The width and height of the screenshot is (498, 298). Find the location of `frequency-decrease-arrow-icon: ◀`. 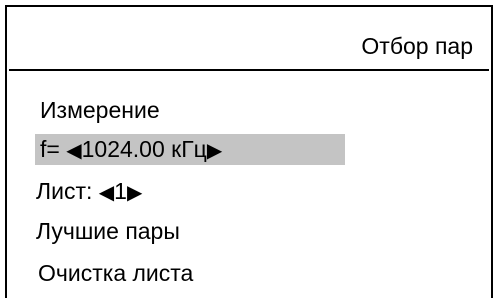

frequency-decrease-arrow-icon: ◀ is located at coordinates (73, 151).